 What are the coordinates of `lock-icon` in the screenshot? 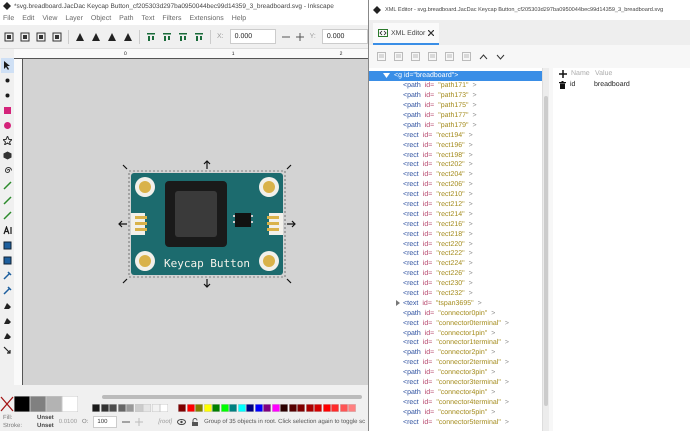 It's located at (195, 422).